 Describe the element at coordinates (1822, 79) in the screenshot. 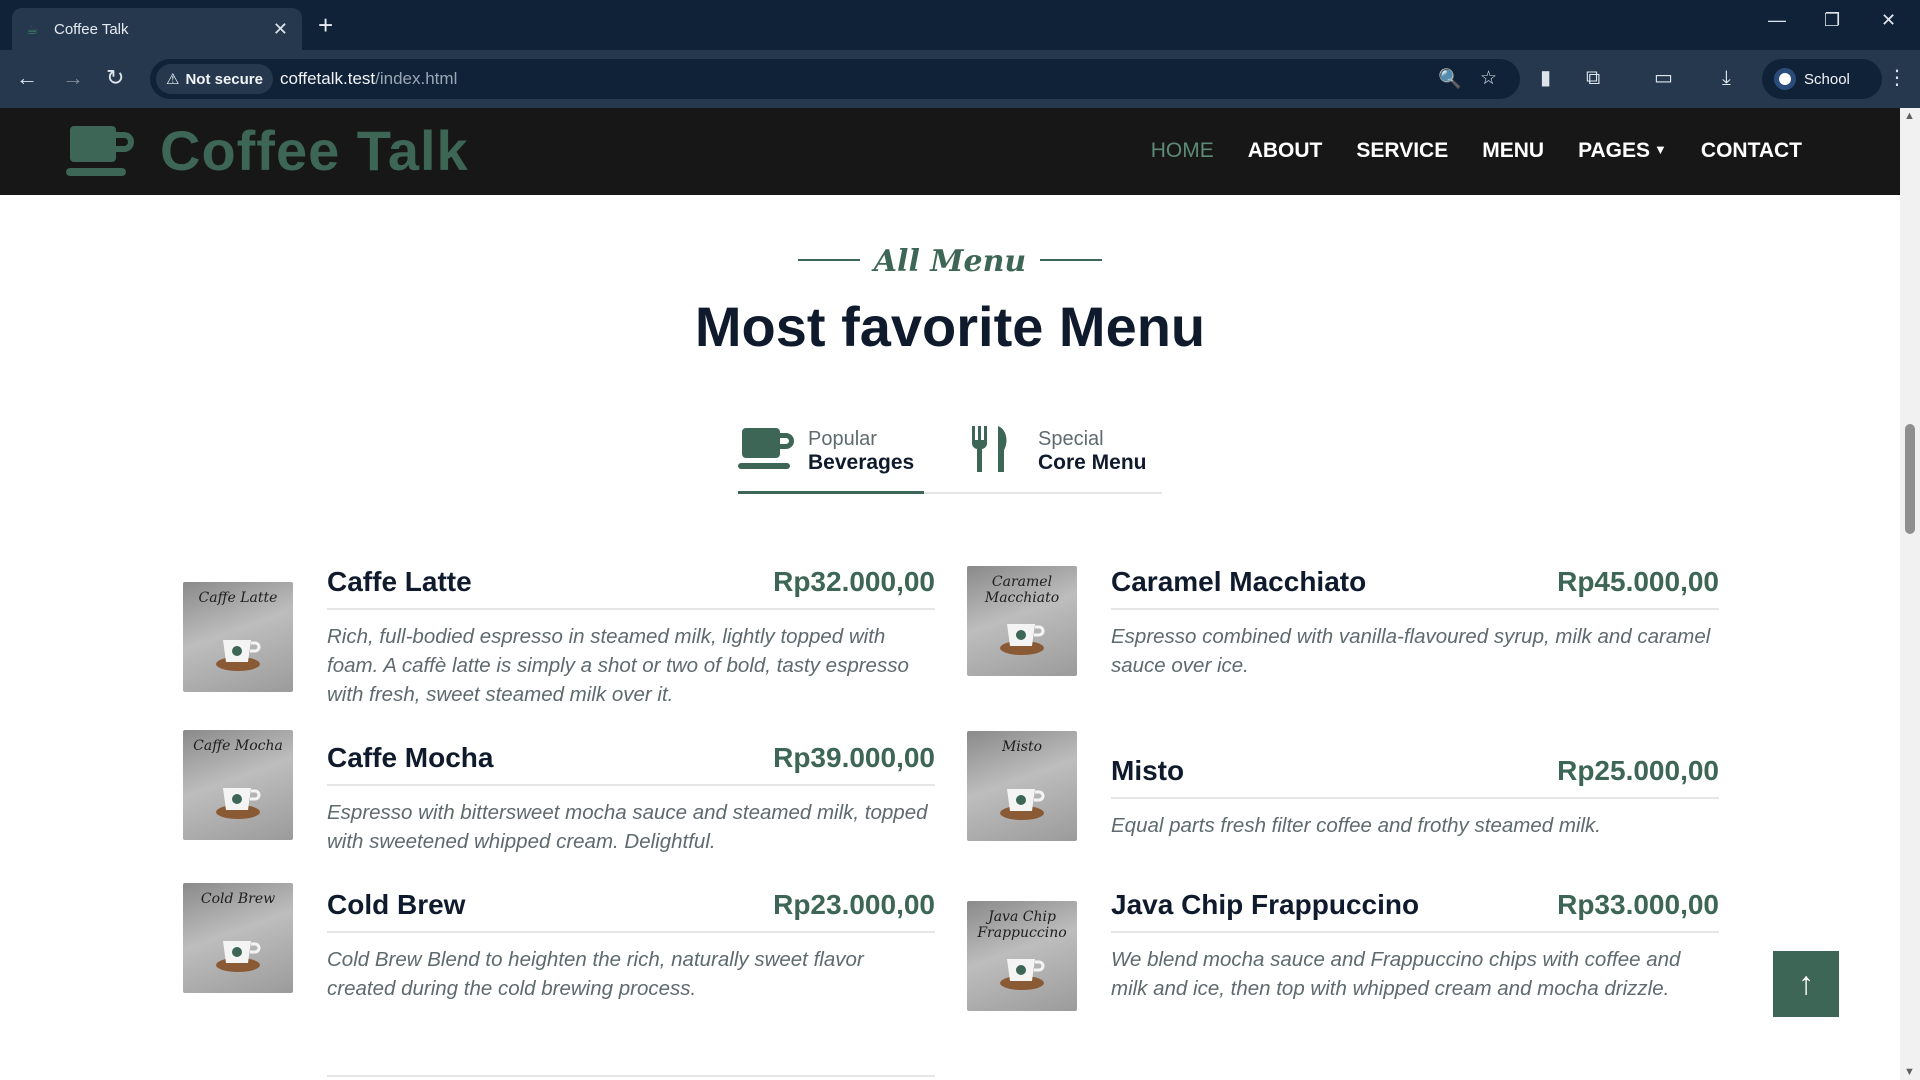

I see `profile-button: School` at that location.